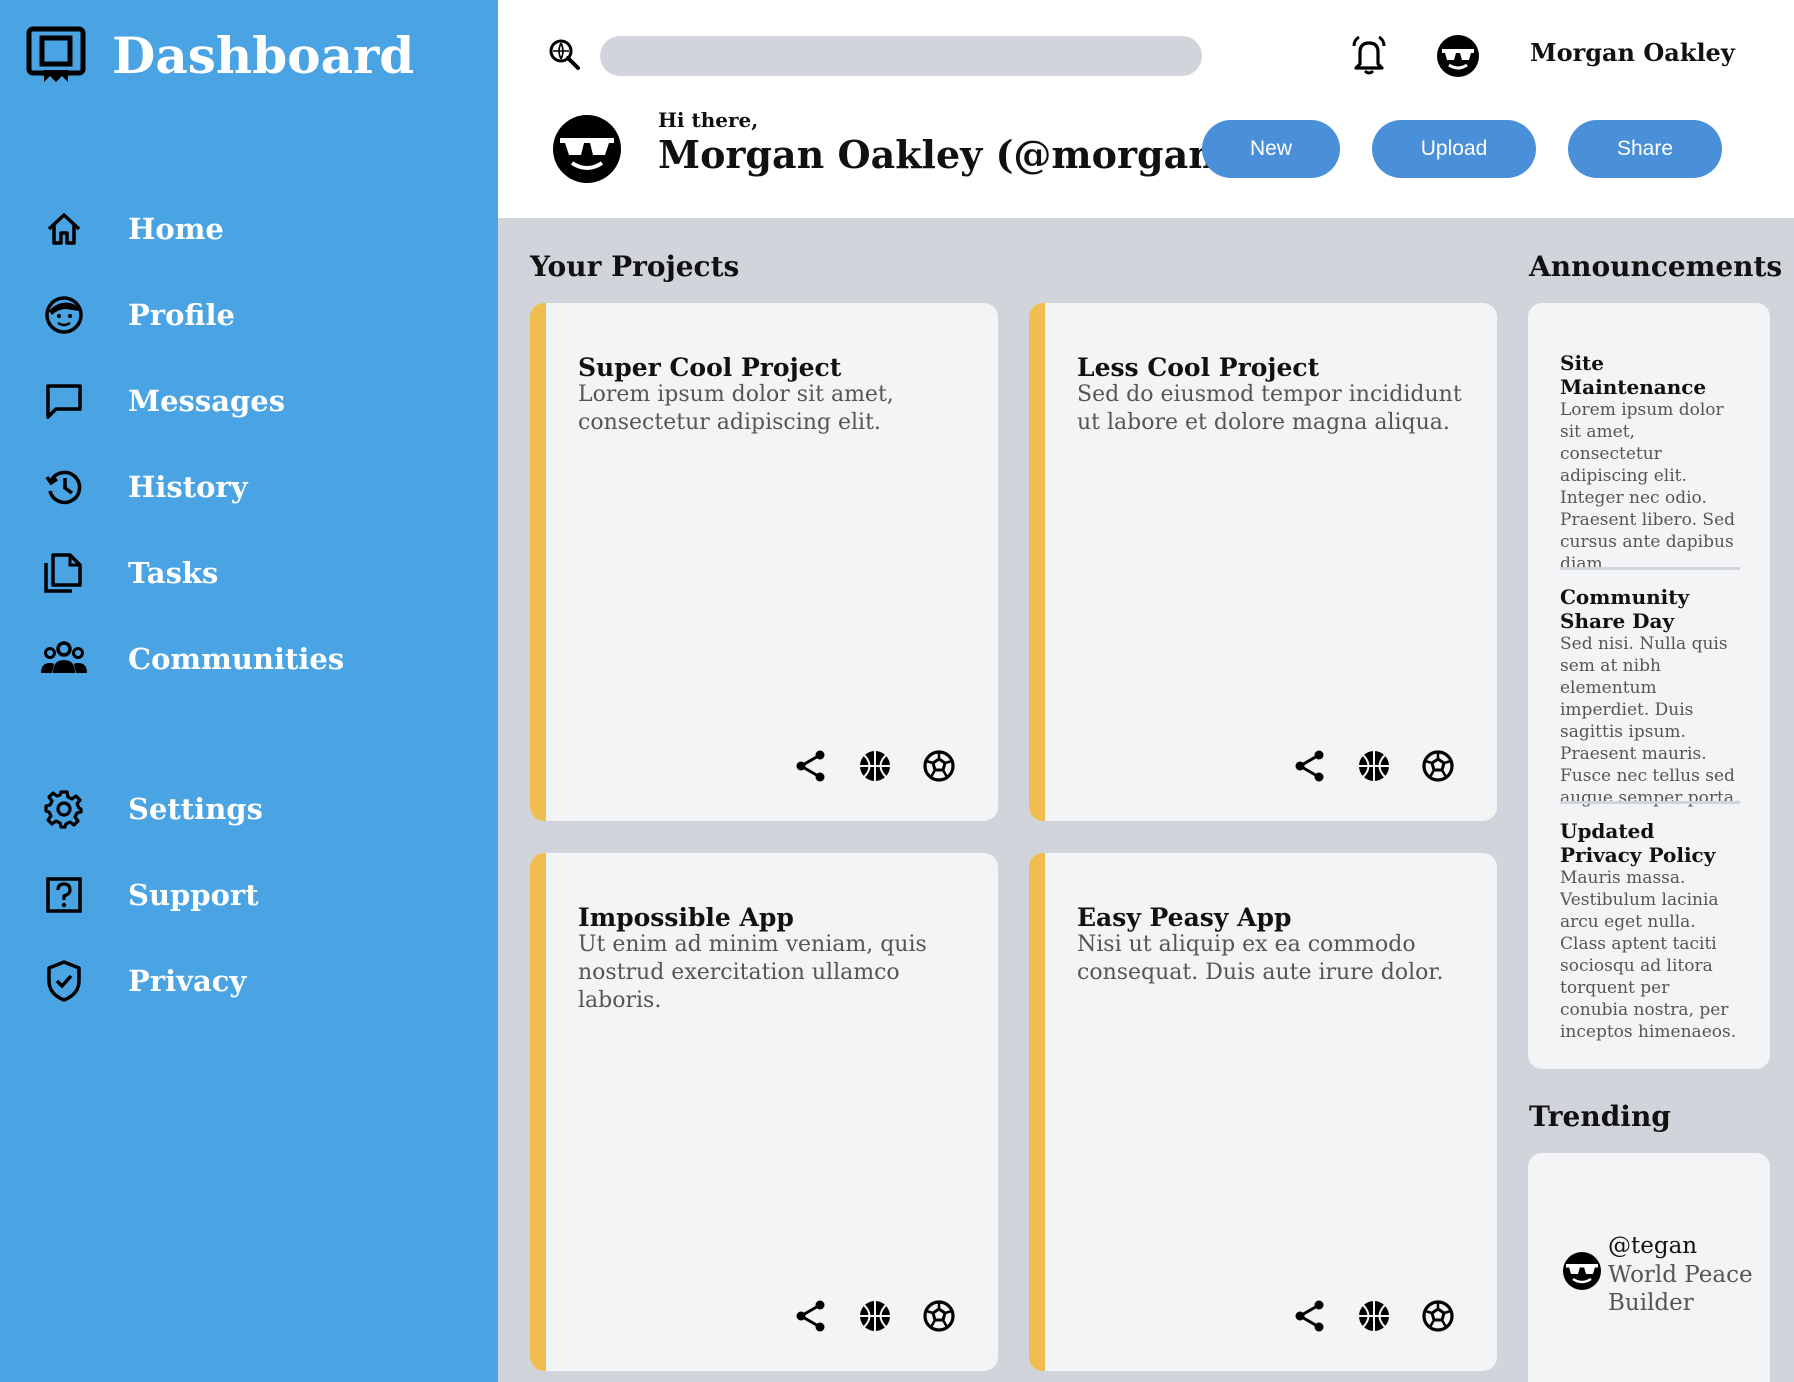 Image resolution: width=1794 pixels, height=1382 pixels. Describe the element at coordinates (64, 981) in the screenshot. I see `shield-icon` at that location.